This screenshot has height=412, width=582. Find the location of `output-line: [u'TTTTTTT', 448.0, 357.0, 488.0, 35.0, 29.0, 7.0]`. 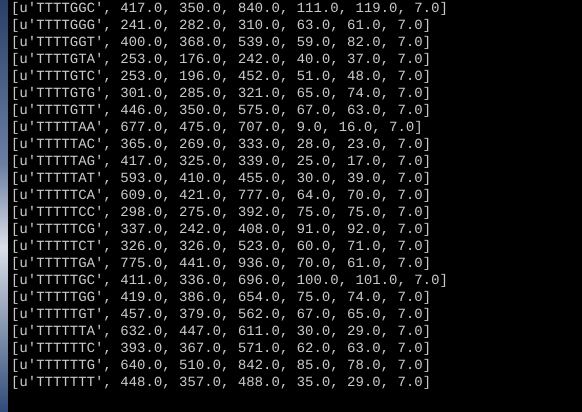

output-line: [u'TTTTTTT', 448.0, 357.0, 488.0, 35.0, 29.0, 7.0] is located at coordinates (221, 383).